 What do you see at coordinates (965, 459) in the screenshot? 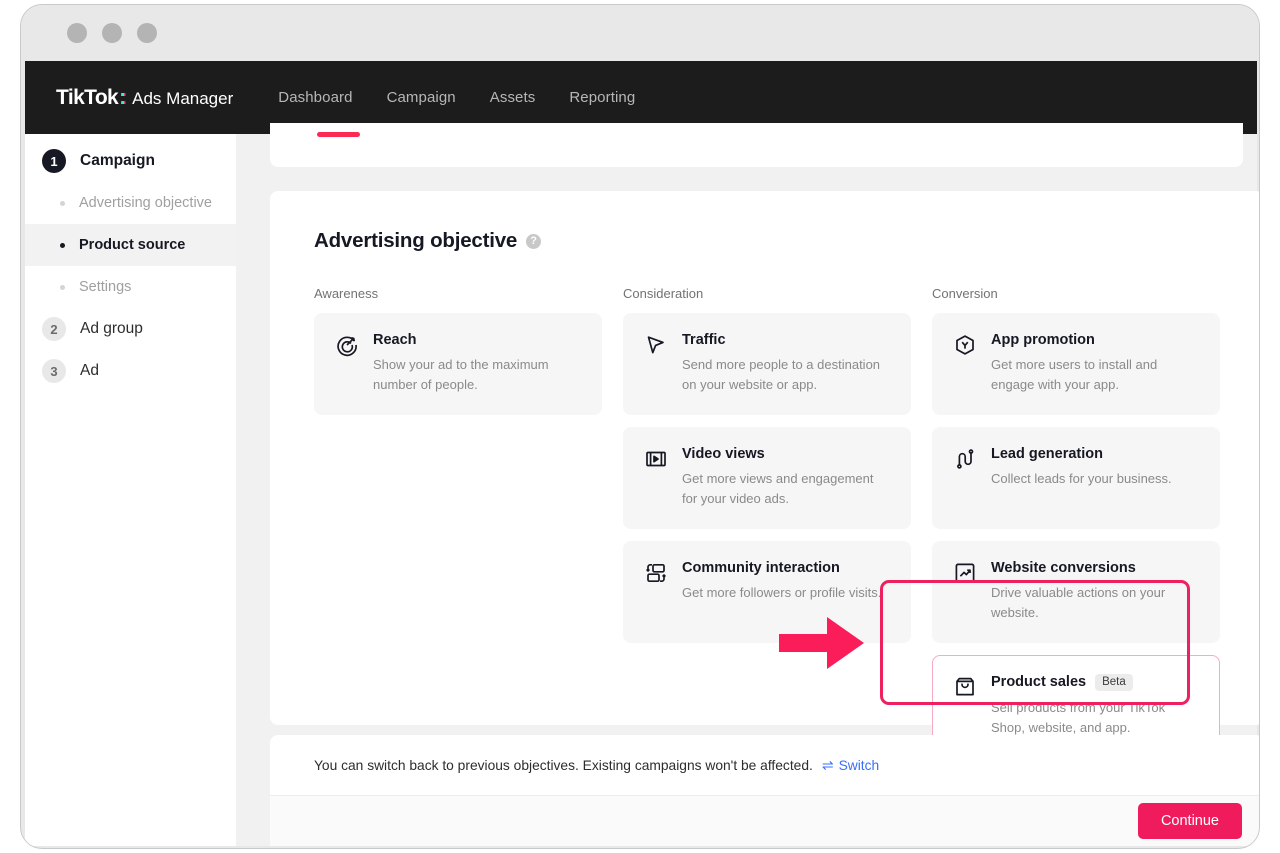
I see `magnet-lead-icon` at bounding box center [965, 459].